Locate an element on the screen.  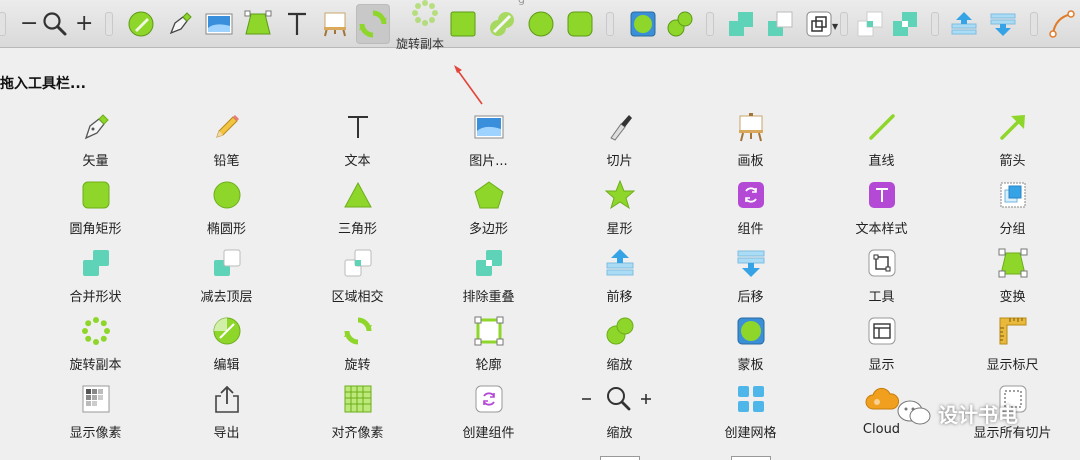
toolbar-item-union: 合并形状 is located at coordinates (95, 279).